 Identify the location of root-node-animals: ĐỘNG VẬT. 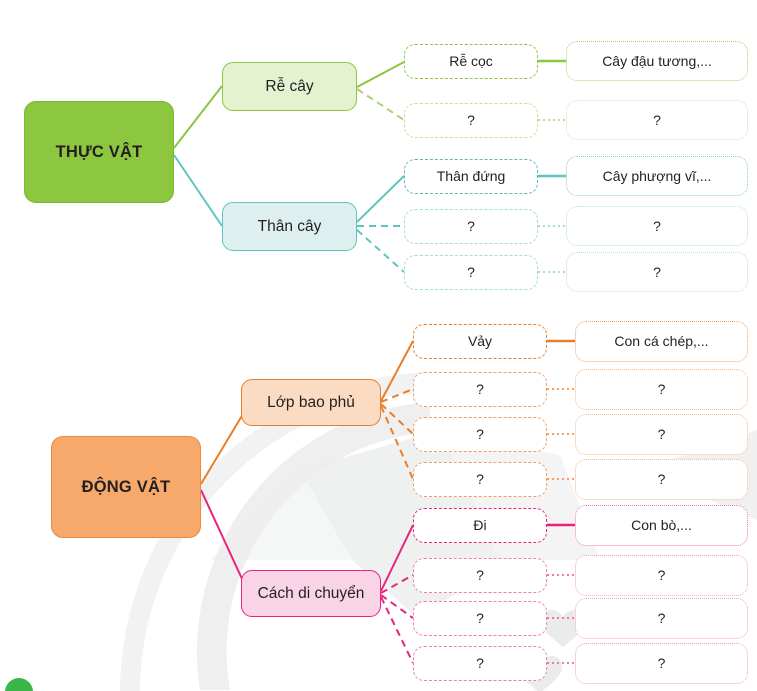
(126, 487).